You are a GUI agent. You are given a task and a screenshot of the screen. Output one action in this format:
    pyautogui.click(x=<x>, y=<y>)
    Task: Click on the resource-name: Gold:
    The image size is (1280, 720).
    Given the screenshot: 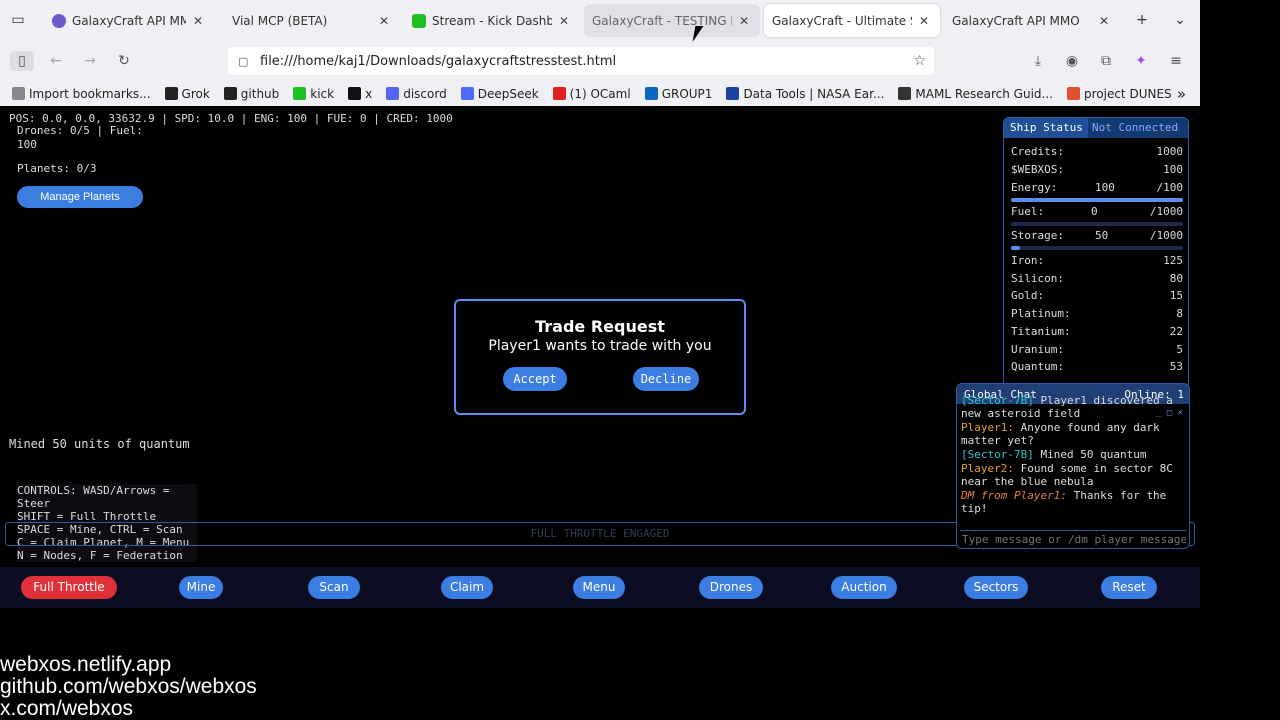 What is the action you would take?
    pyautogui.click(x=1028, y=296)
    